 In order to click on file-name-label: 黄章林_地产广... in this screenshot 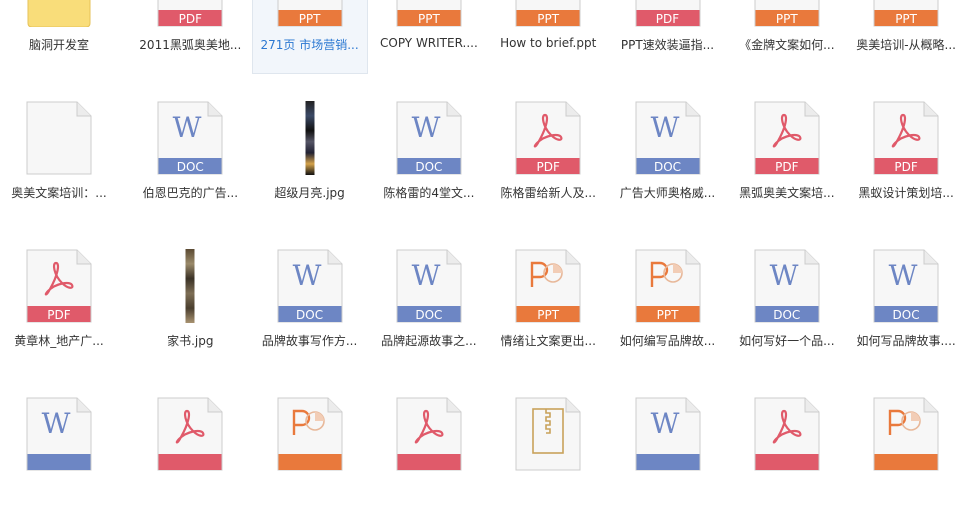, I will do `click(59, 341)`.